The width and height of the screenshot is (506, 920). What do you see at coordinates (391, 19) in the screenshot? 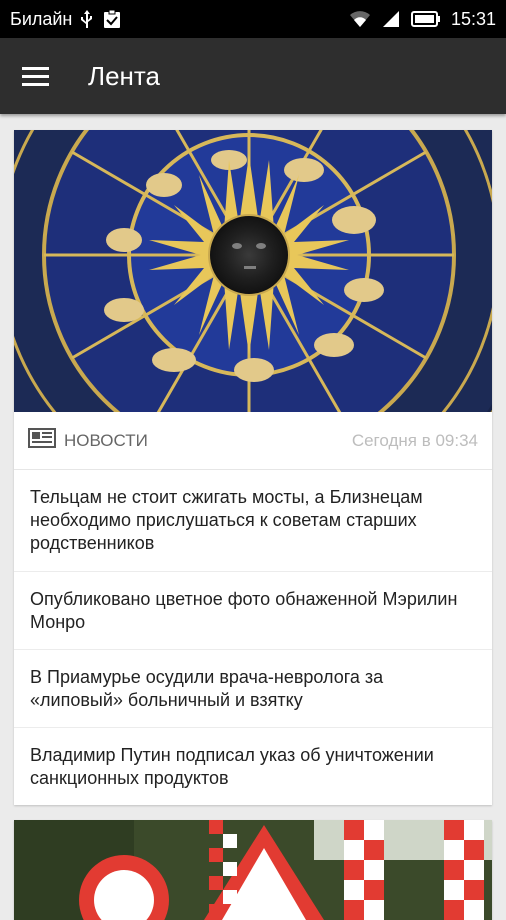
I see `signal-icon` at bounding box center [391, 19].